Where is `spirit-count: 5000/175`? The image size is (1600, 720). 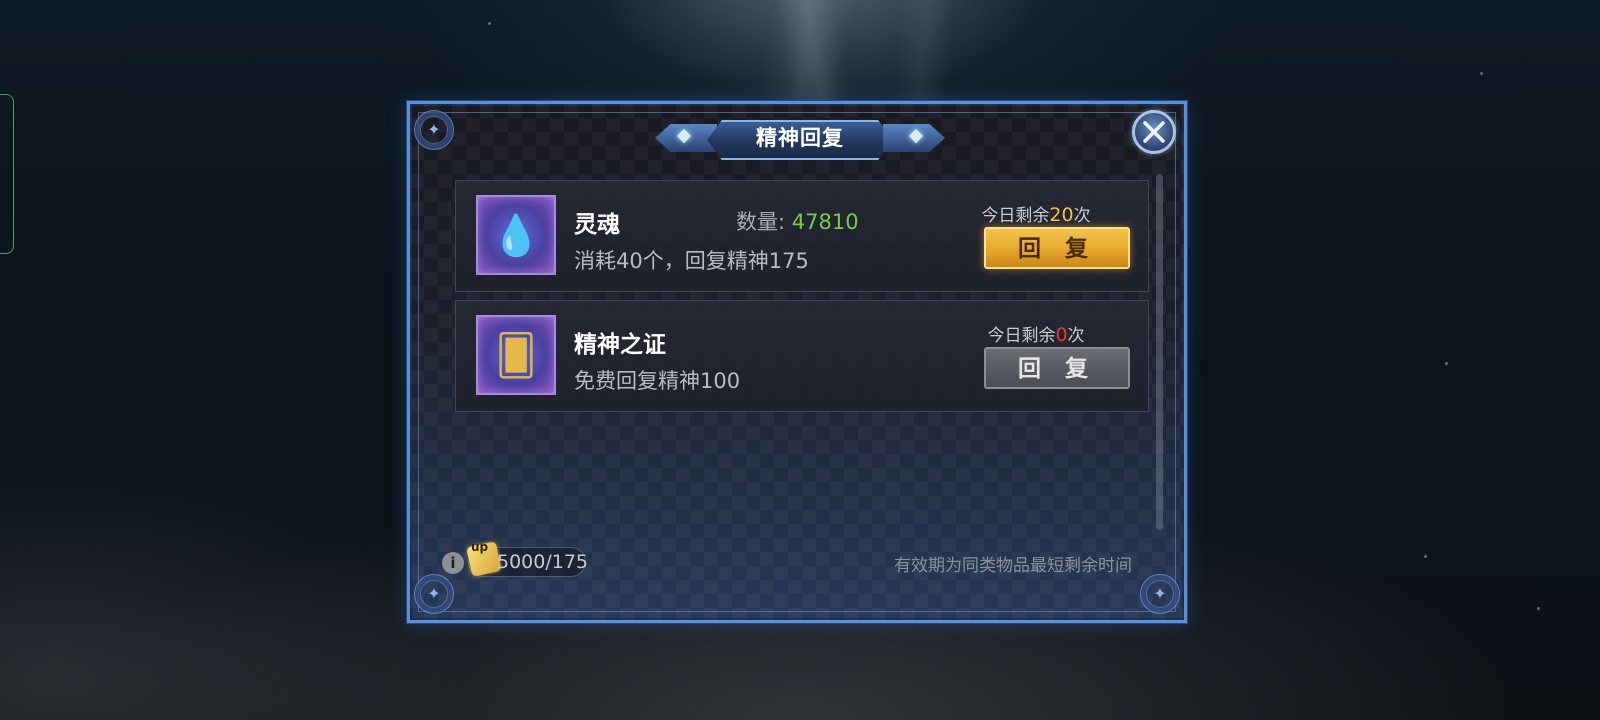 spirit-count: 5000/175 is located at coordinates (543, 562).